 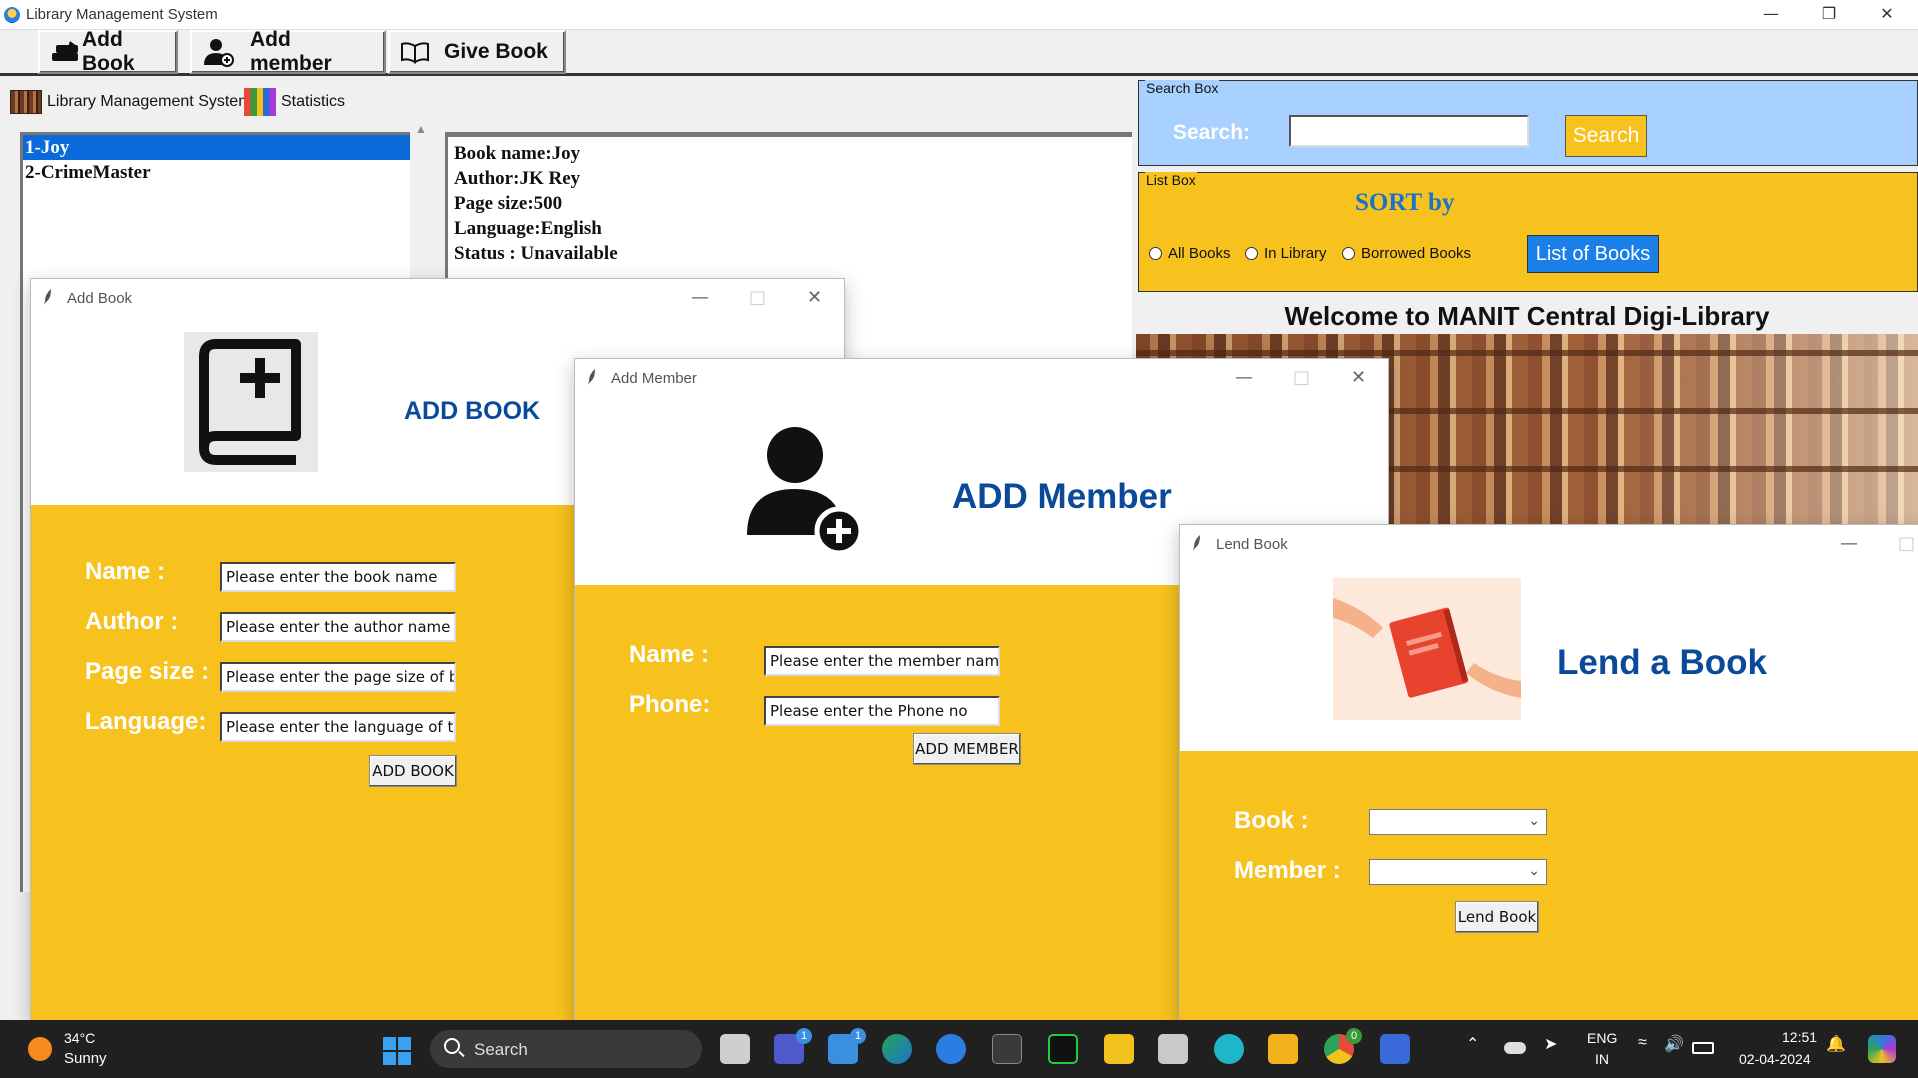 I want to click on volume-icon: 🔊, so click(x=1674, y=1044).